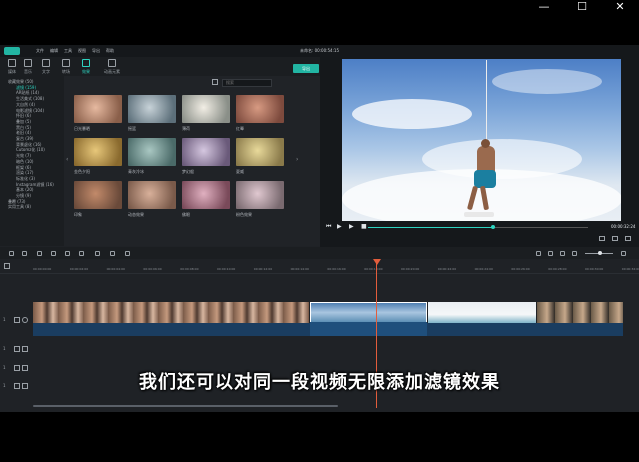 The width and height of the screenshot is (639, 462). Describe the element at coordinates (68, 51) in the screenshot. I see `menu-tools: 工具` at that location.